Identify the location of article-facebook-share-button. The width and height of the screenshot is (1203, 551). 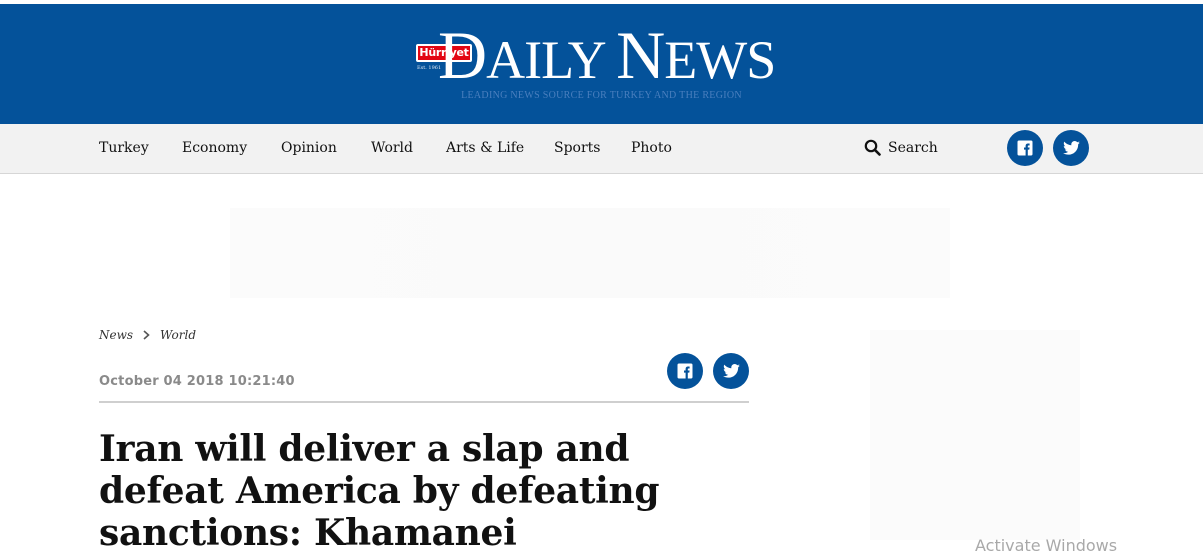
(685, 371).